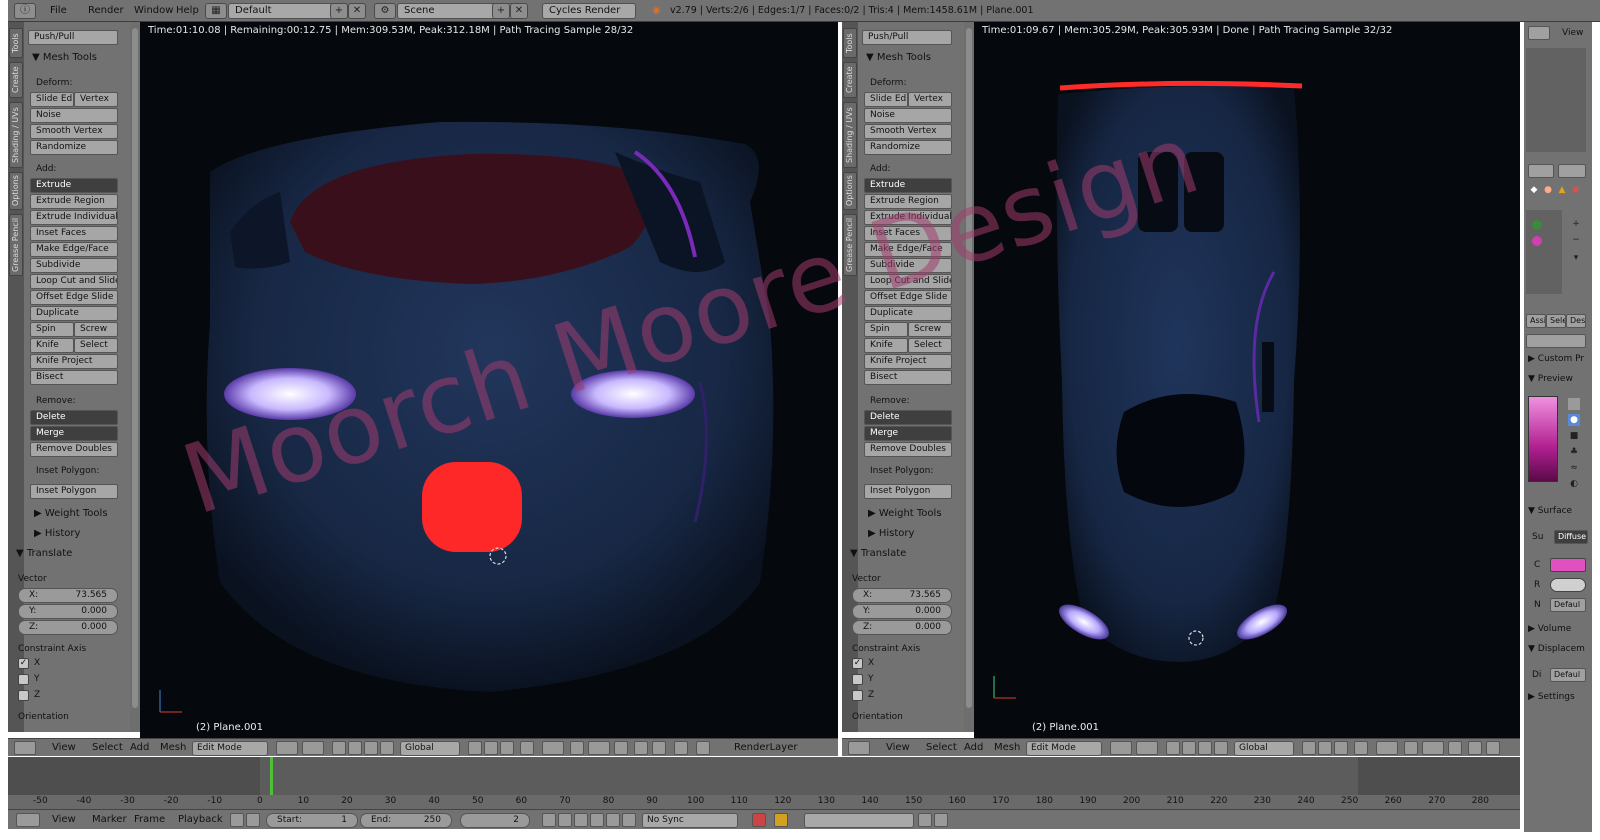 The height and width of the screenshot is (840, 1600). I want to click on remove-scene-icon: ✕, so click(519, 11).